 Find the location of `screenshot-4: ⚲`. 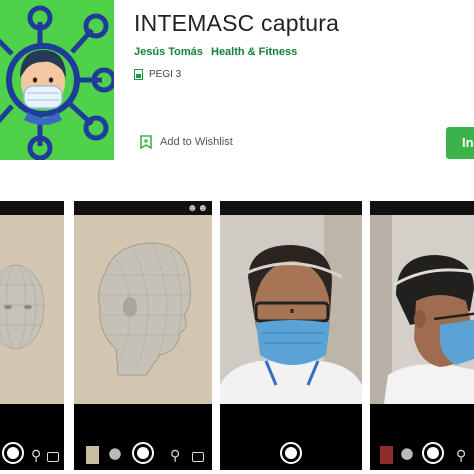

screenshot-4: ⚲ is located at coordinates (422, 335).